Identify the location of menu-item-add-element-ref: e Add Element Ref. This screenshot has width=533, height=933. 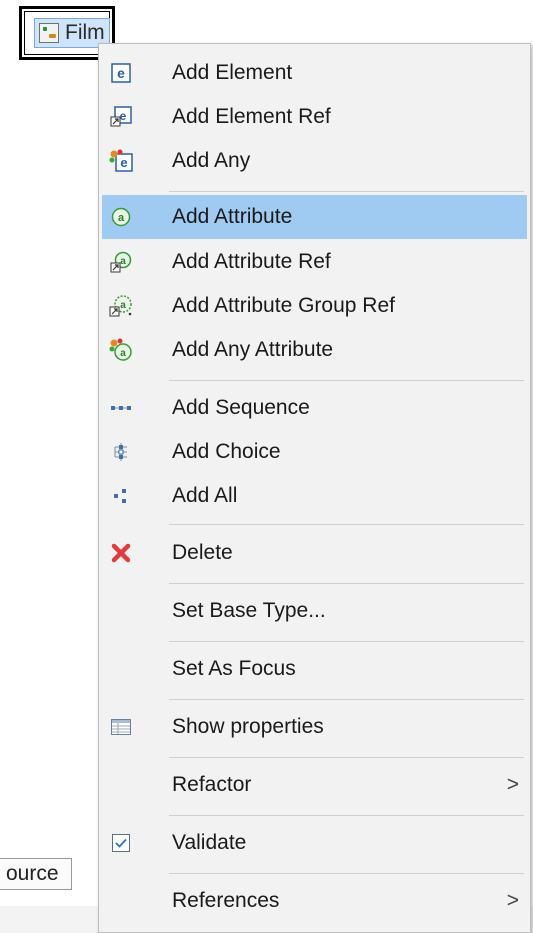
(314, 117).